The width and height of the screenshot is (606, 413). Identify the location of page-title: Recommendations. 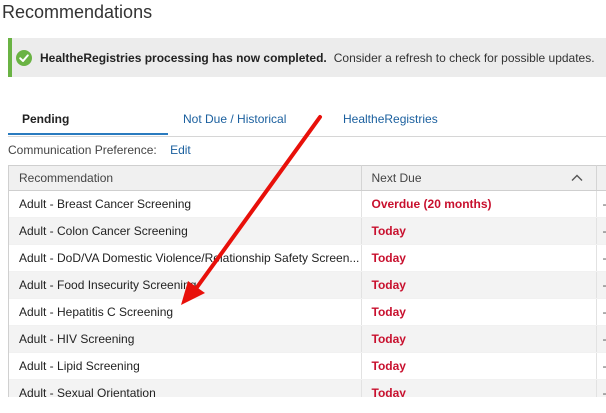
(77, 12).